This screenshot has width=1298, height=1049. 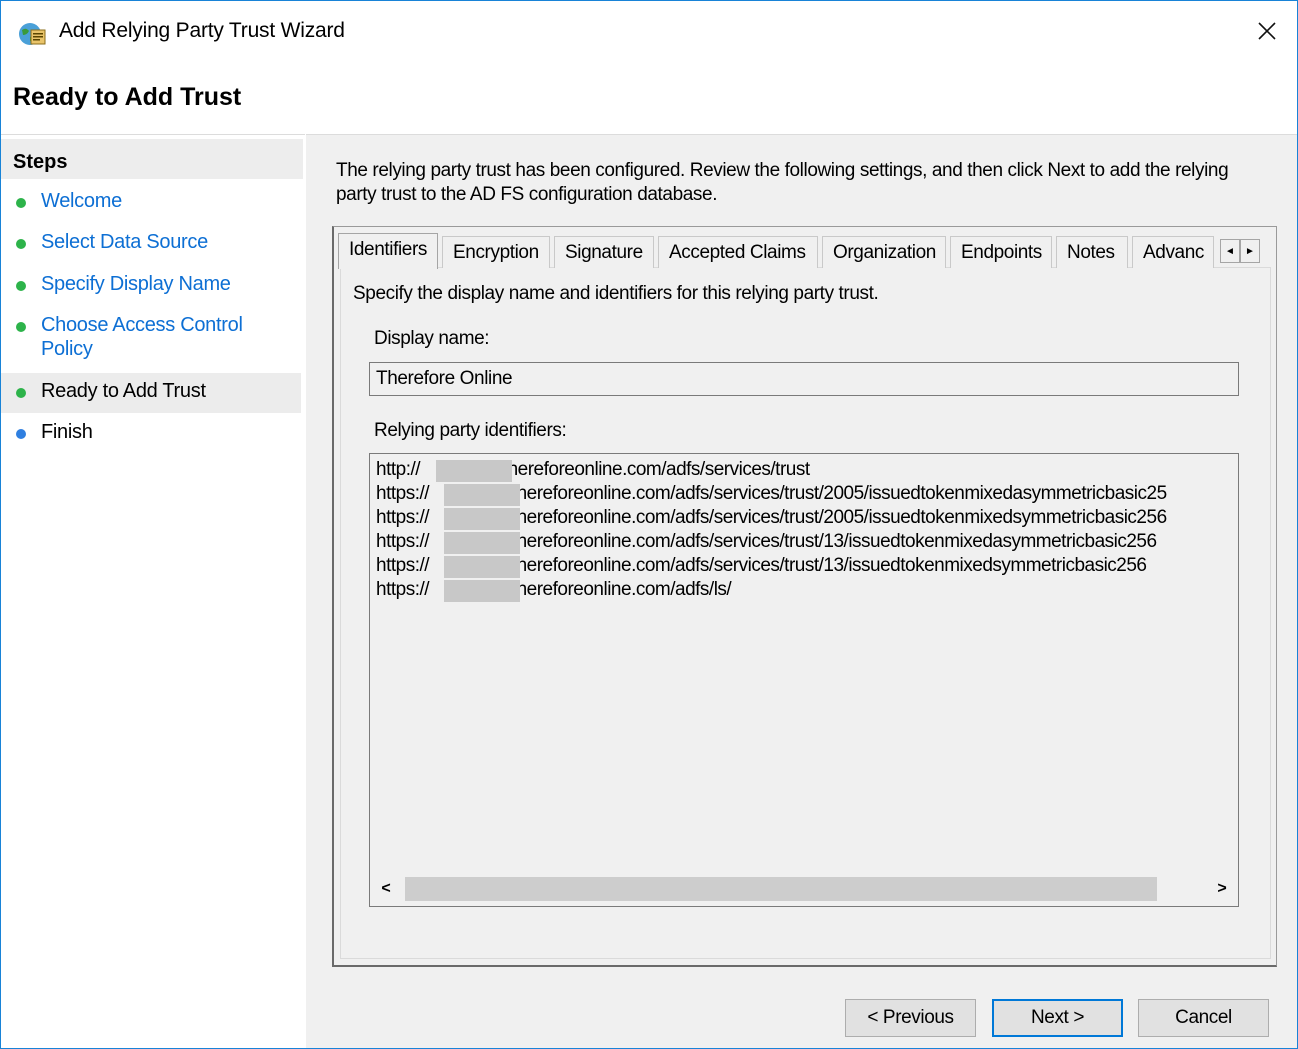 What do you see at coordinates (142, 337) in the screenshot?
I see `step-label: Choose Access Control Policy` at bounding box center [142, 337].